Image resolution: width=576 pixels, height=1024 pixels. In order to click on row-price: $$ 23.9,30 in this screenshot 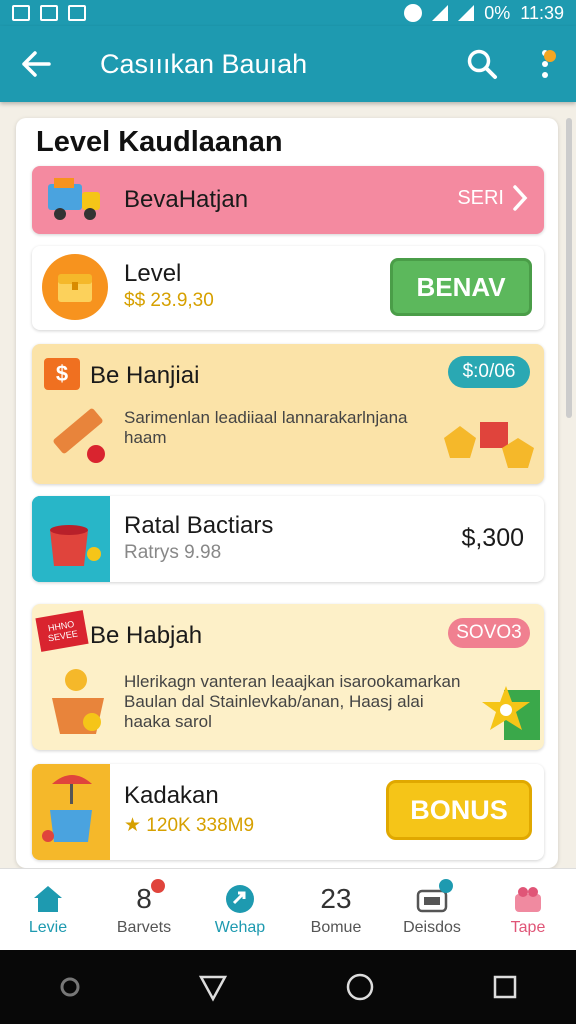, I will do `click(169, 300)`.